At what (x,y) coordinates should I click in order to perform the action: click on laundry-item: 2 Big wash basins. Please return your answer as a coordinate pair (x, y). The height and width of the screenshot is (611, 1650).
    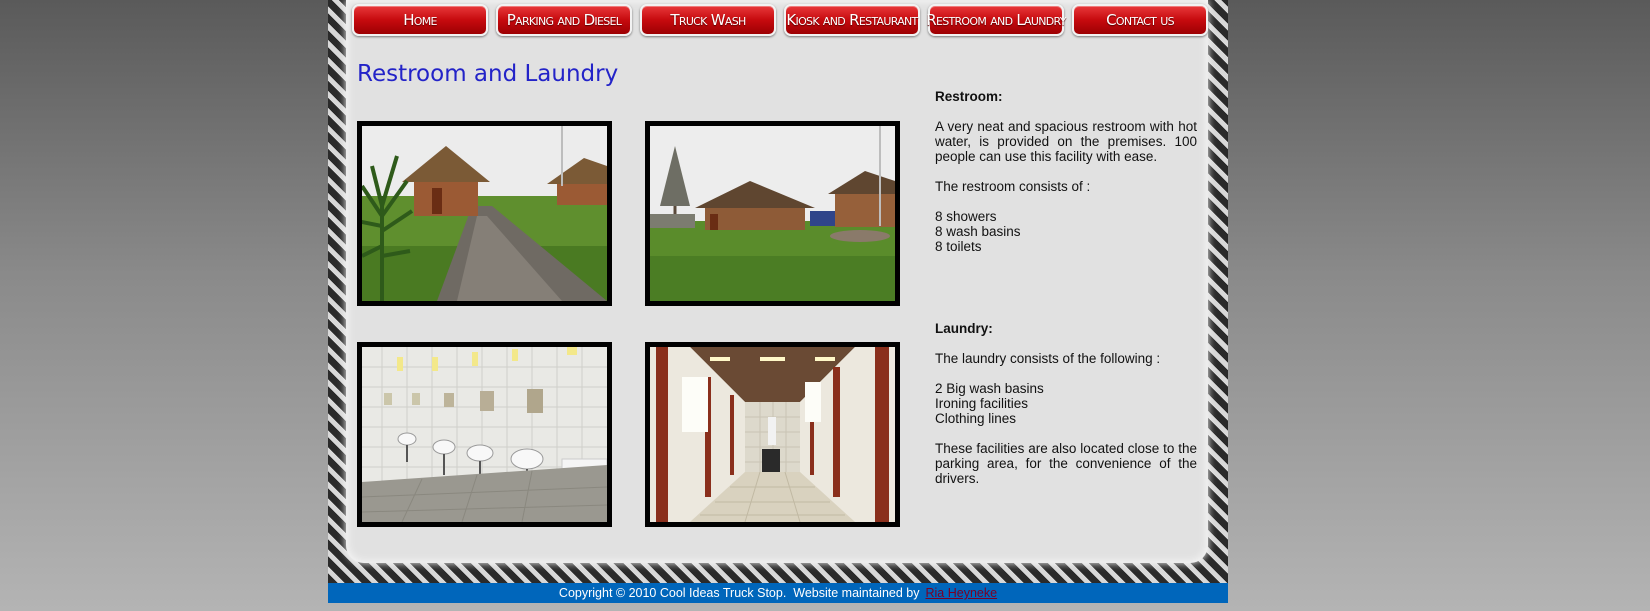
    Looking at the image, I should click on (989, 388).